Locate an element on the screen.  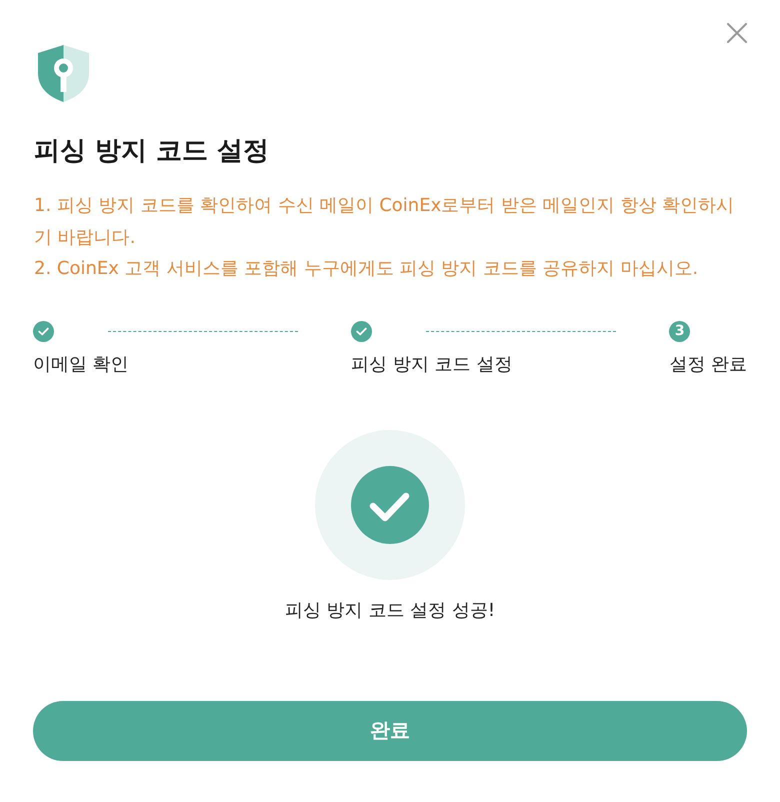
notice-text: 2. CoinEx 고객 서비스를 포함해 누구에게도 피싱 방지 코드를 공유하지 마십시오. is located at coordinates (367, 269).